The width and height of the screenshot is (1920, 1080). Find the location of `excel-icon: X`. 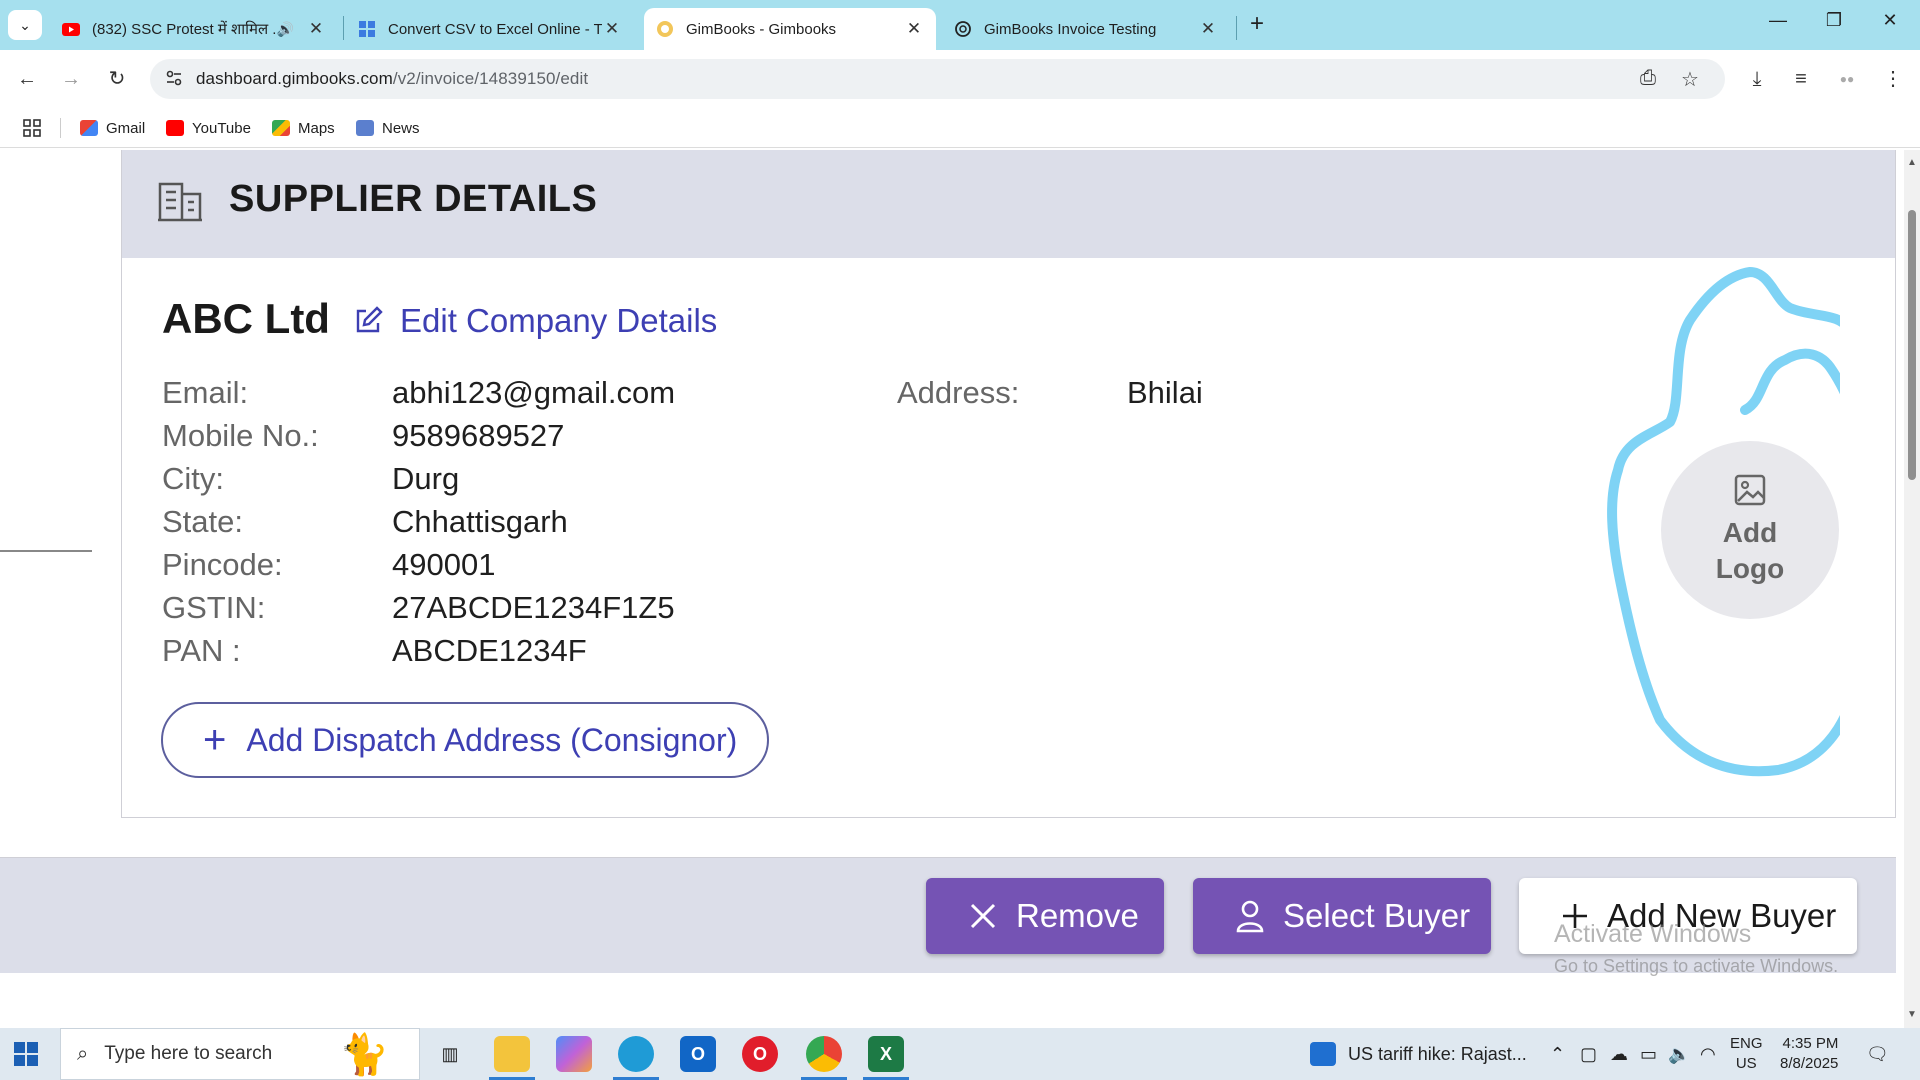

excel-icon: X is located at coordinates (886, 1054).